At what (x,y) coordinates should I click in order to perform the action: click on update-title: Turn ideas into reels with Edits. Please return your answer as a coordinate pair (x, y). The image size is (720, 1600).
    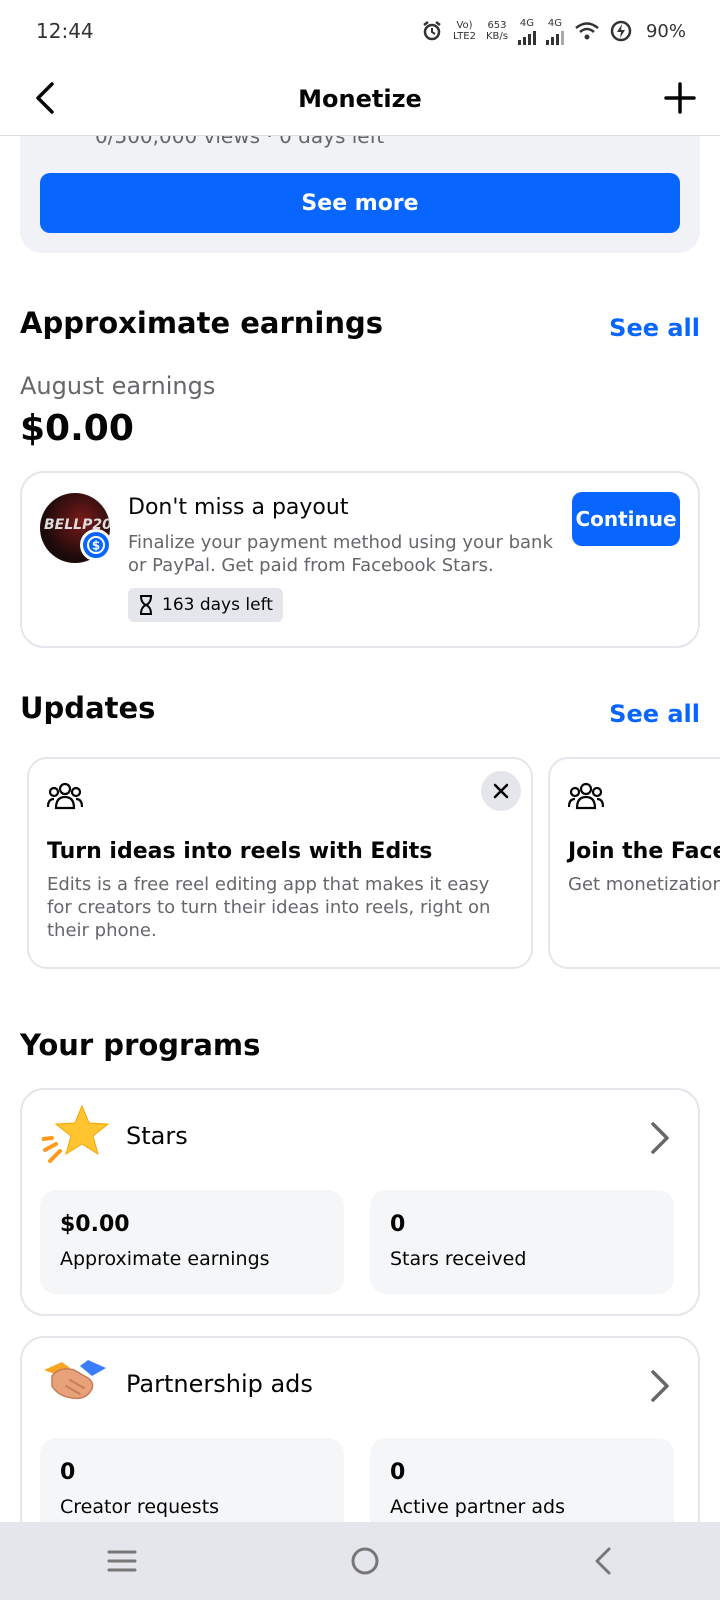
    Looking at the image, I should click on (240, 851).